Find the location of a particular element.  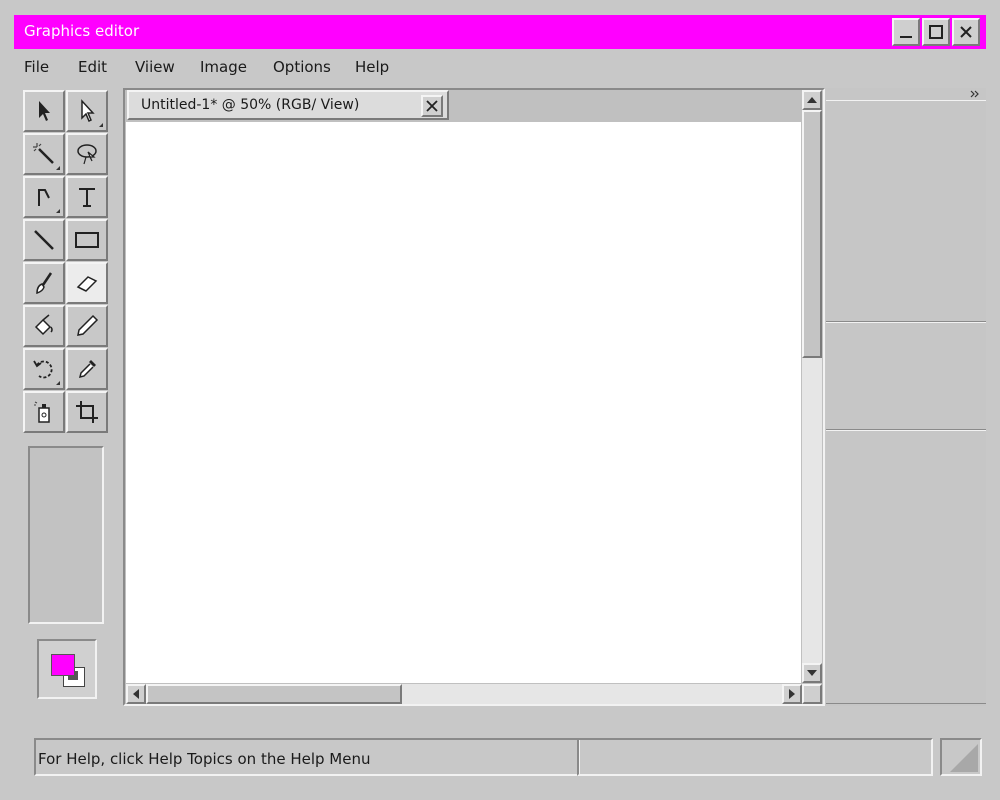

document-close-button is located at coordinates (432, 106).